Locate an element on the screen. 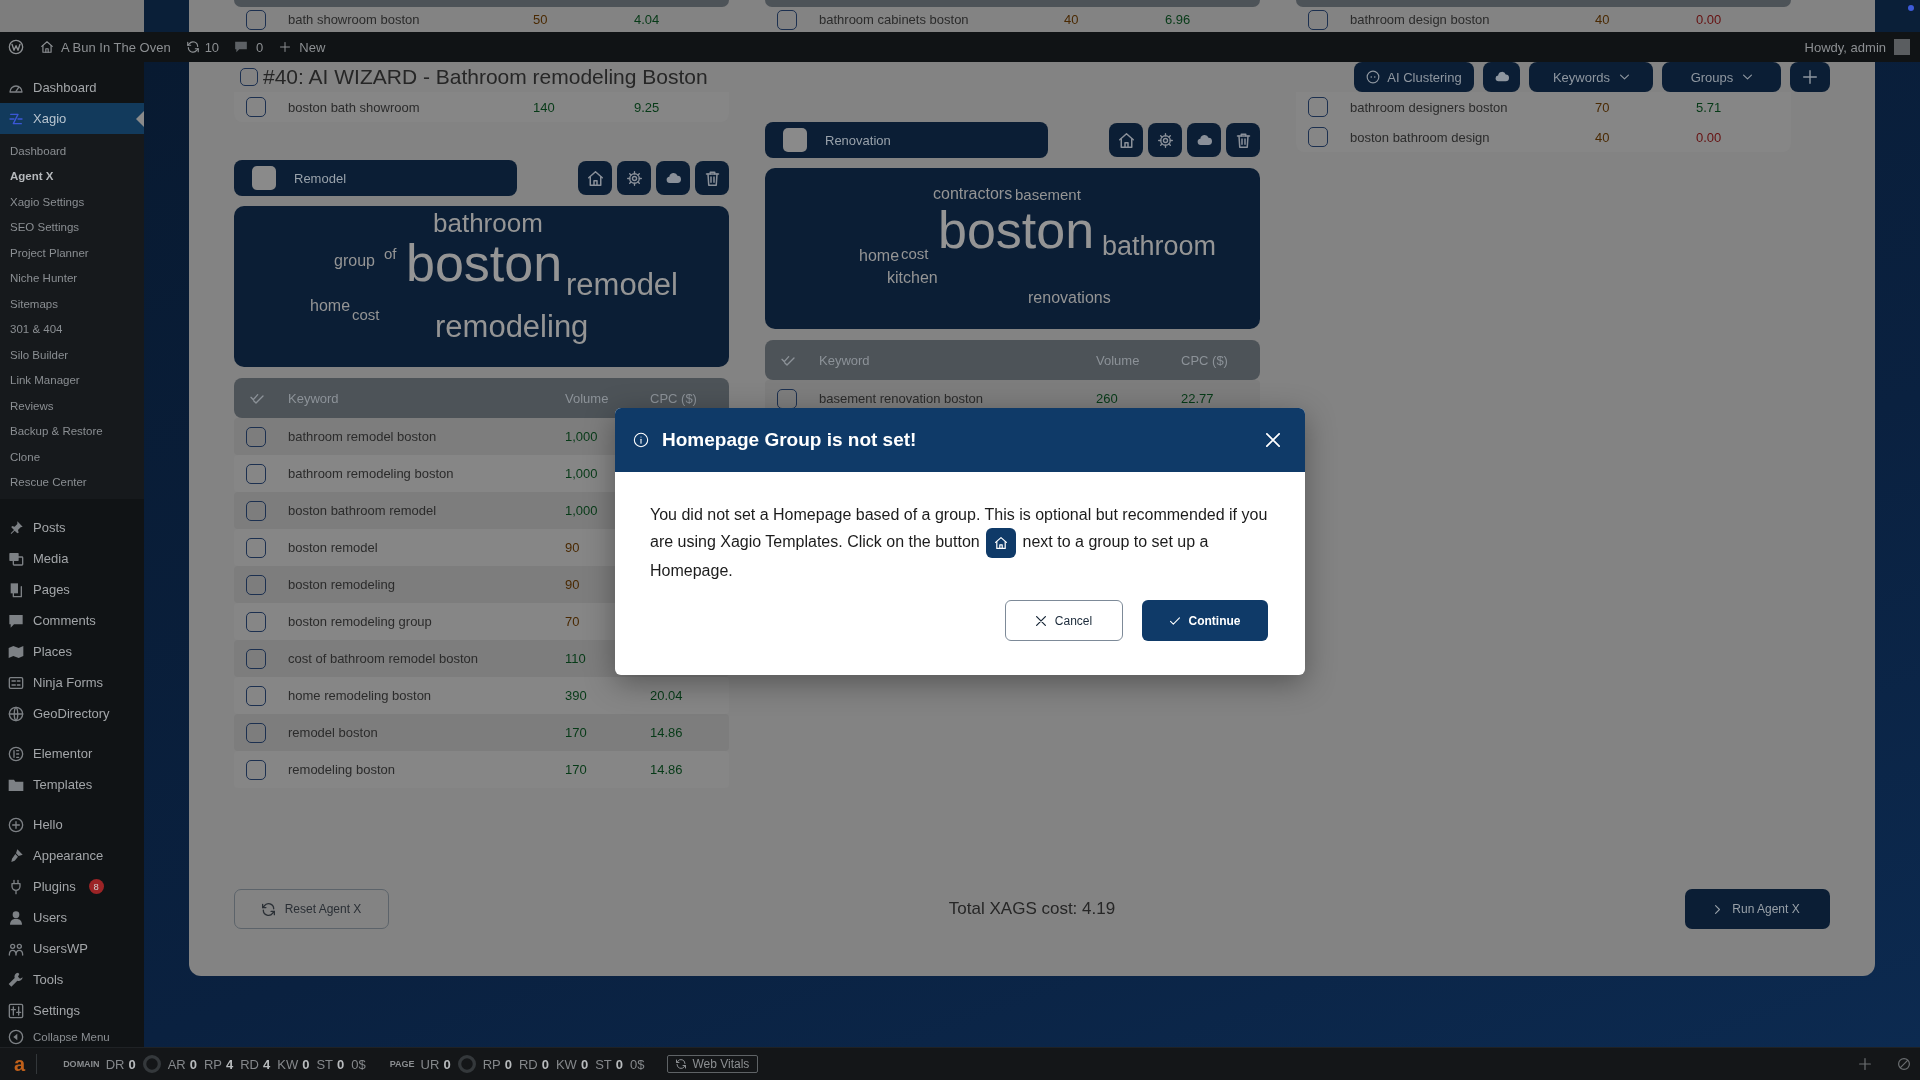  info-icon is located at coordinates (641, 440).